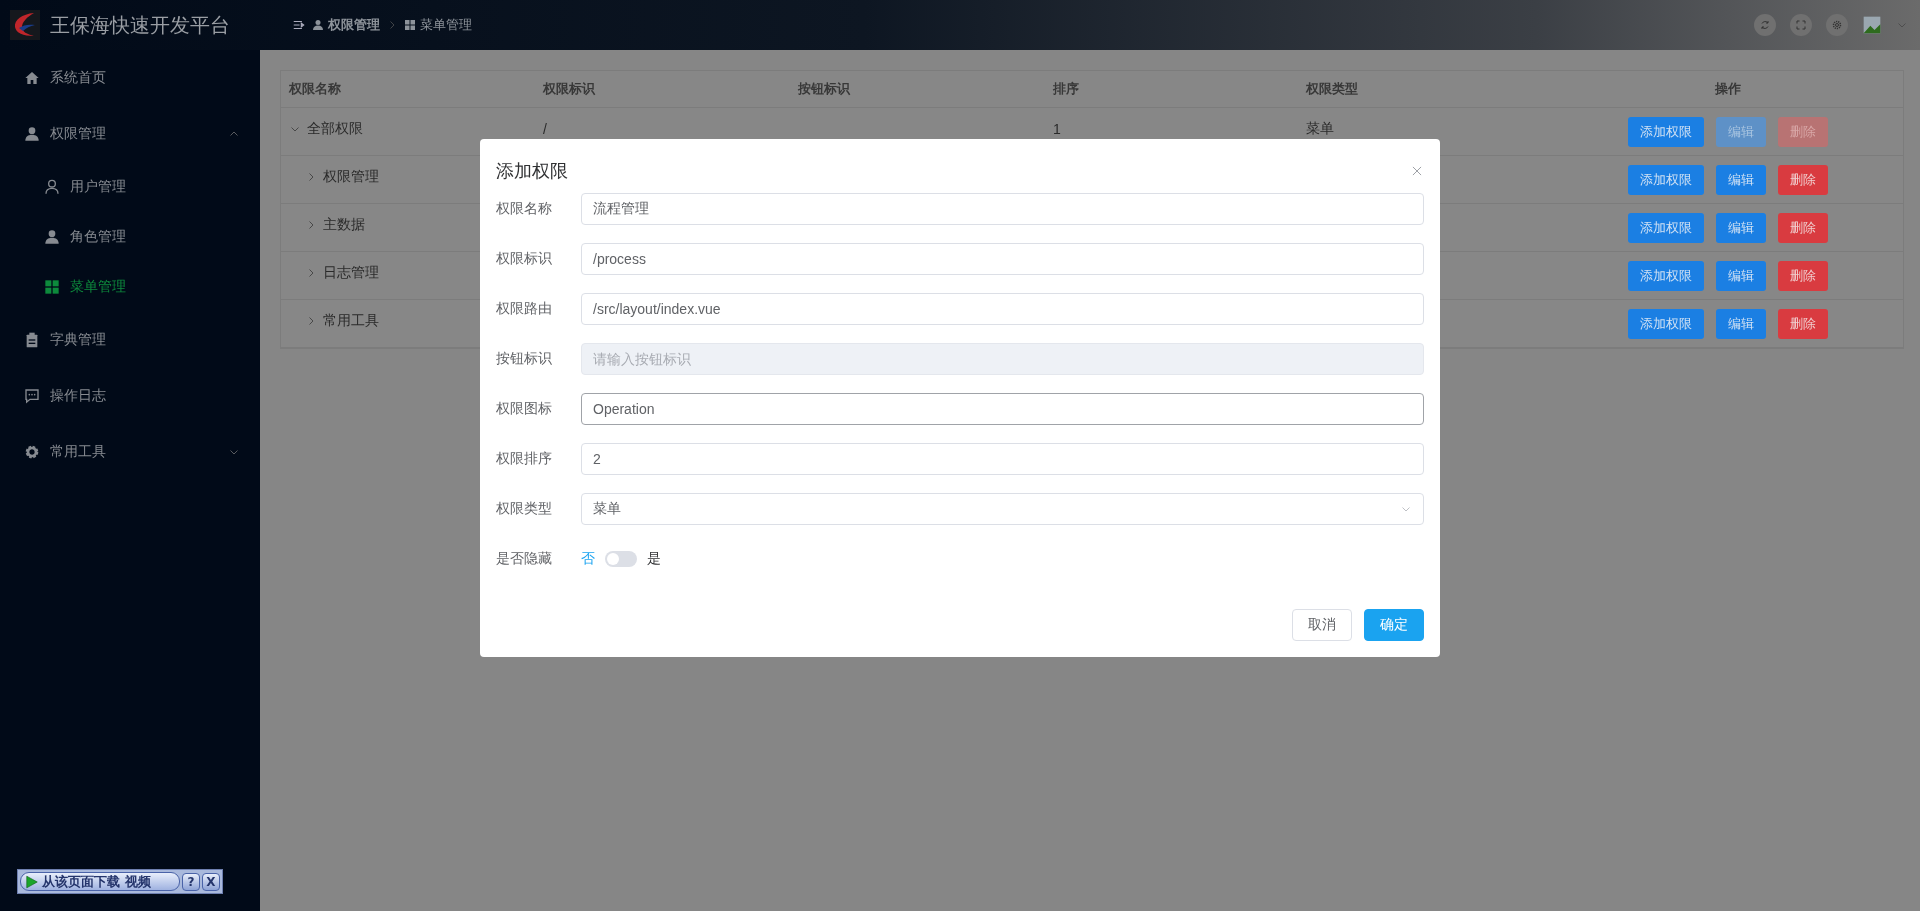 The width and height of the screenshot is (1920, 911). What do you see at coordinates (32, 396) in the screenshot?
I see `chat-icon` at bounding box center [32, 396].